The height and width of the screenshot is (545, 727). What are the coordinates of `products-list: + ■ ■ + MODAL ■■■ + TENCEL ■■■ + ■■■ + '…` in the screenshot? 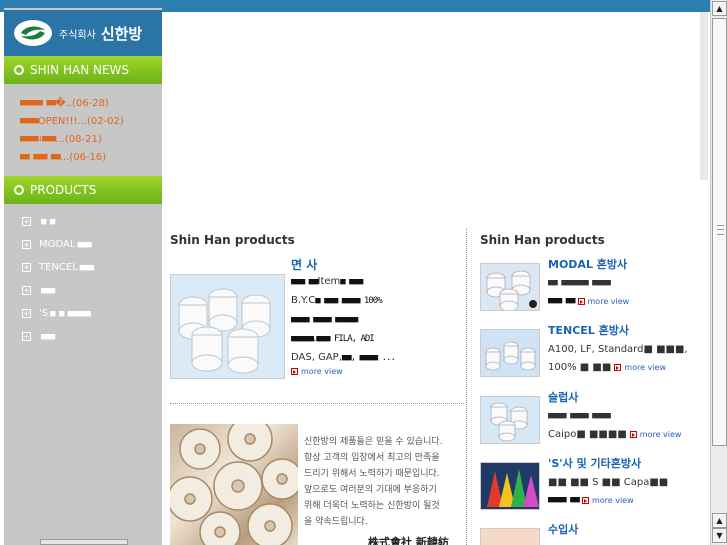 It's located at (92, 279).